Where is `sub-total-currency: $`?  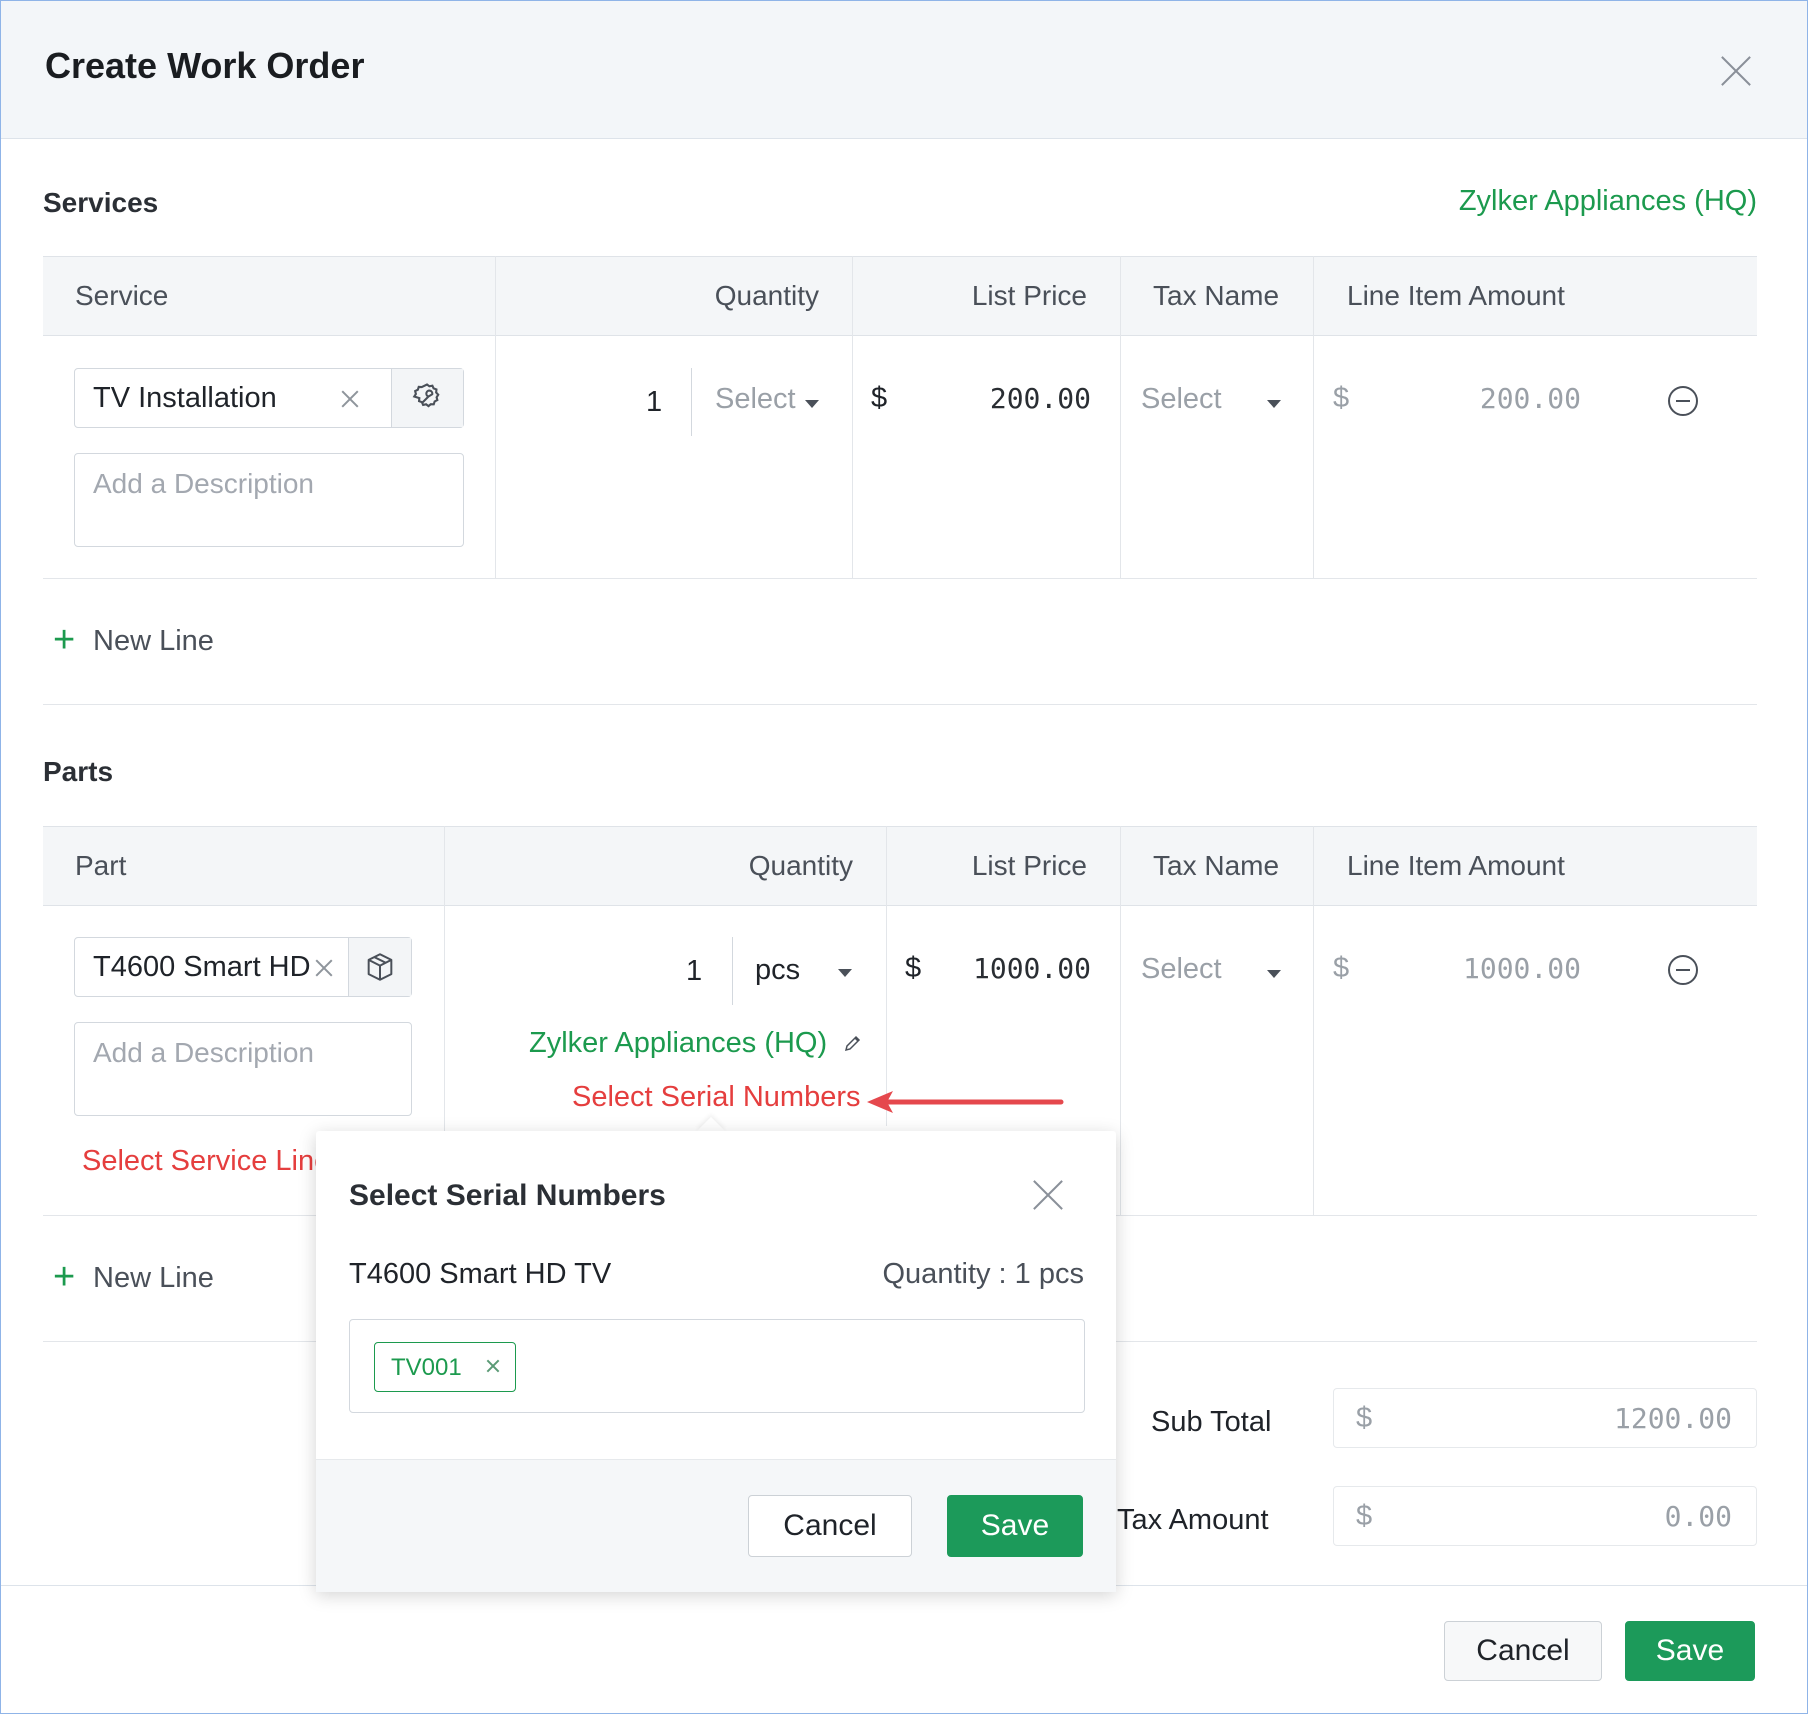 sub-total-currency: $ is located at coordinates (1364, 1418).